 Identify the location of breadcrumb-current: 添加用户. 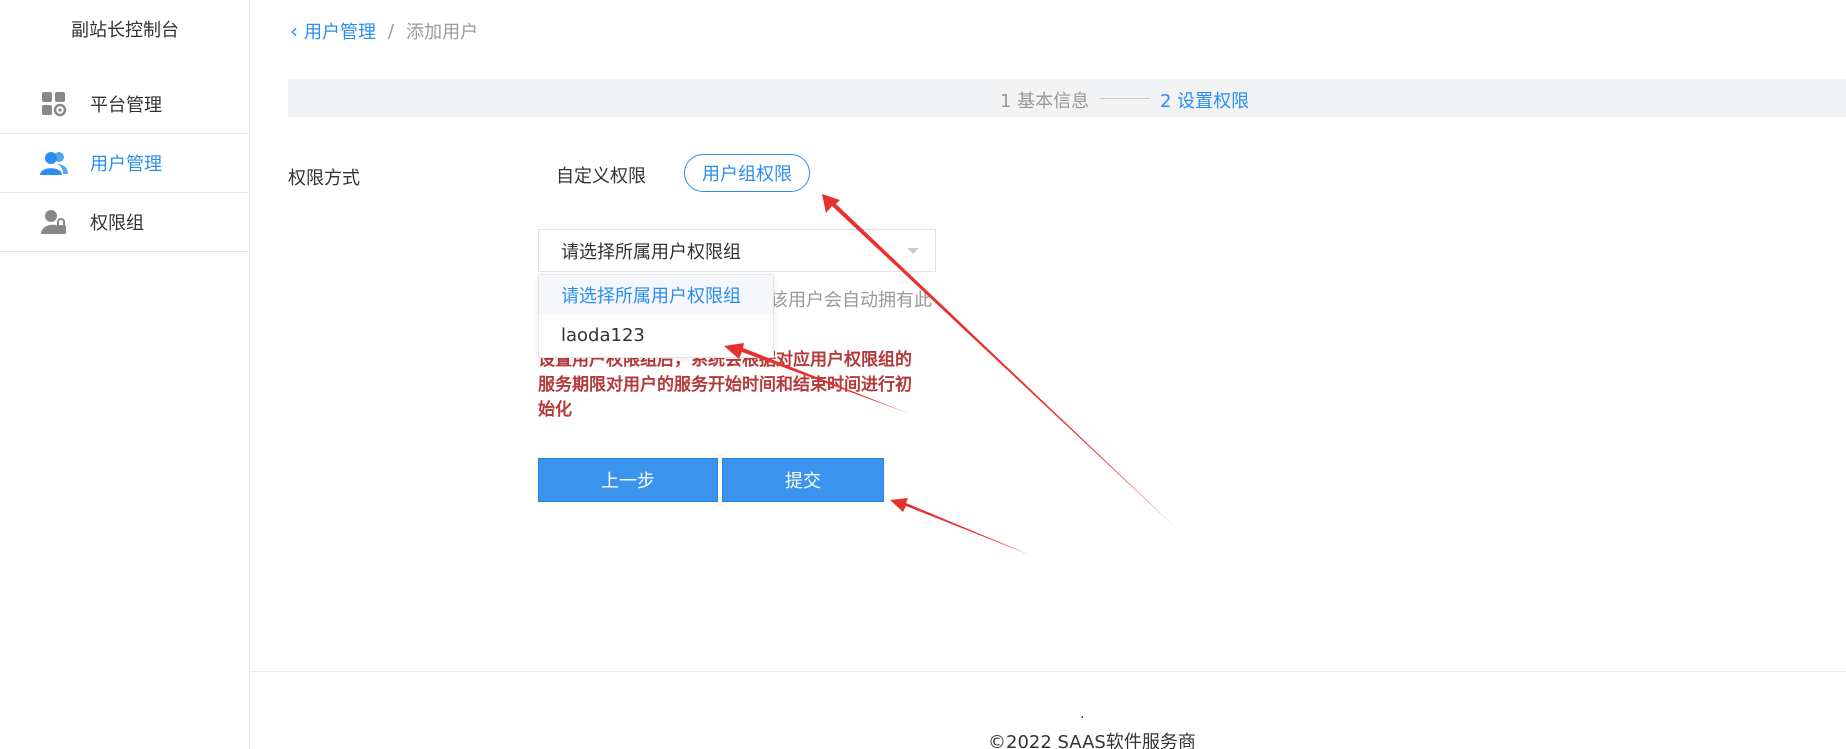
(442, 32).